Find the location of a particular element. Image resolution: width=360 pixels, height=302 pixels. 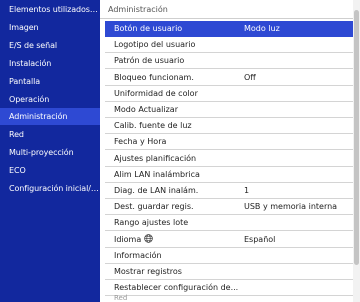

idioma-label-text: Idioma is located at coordinates (128, 239).